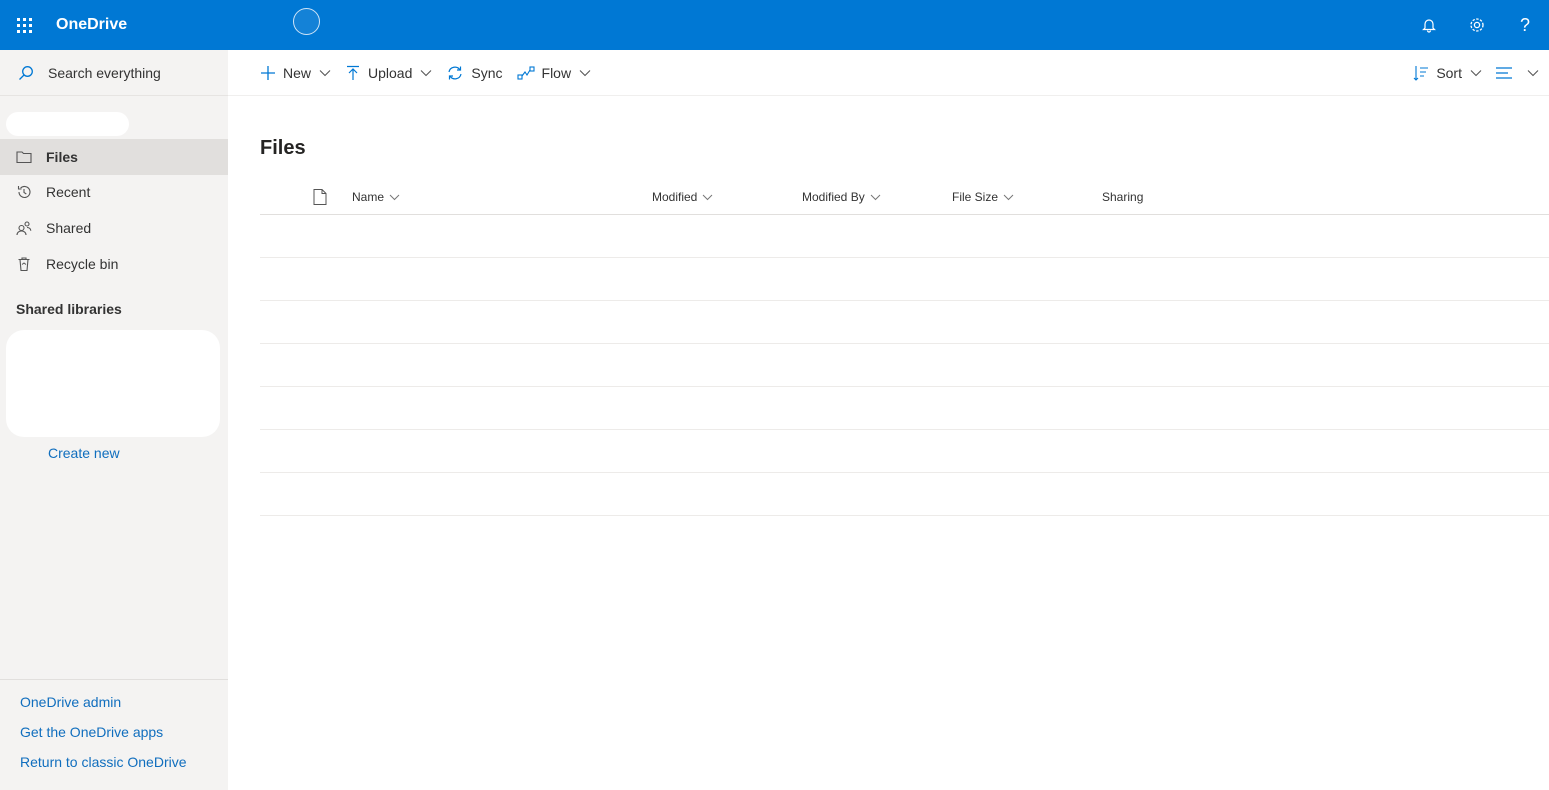 Image resolution: width=1549 pixels, height=790 pixels. Describe the element at coordinates (82, 264) in the screenshot. I see `nav-item-label: Recycle bin` at that location.